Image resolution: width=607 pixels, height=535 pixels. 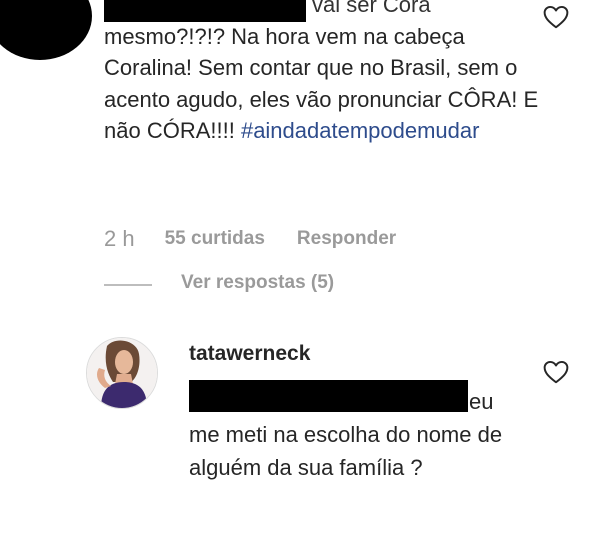 What do you see at coordinates (46, 30) in the screenshot?
I see `redacted-avatar` at bounding box center [46, 30].